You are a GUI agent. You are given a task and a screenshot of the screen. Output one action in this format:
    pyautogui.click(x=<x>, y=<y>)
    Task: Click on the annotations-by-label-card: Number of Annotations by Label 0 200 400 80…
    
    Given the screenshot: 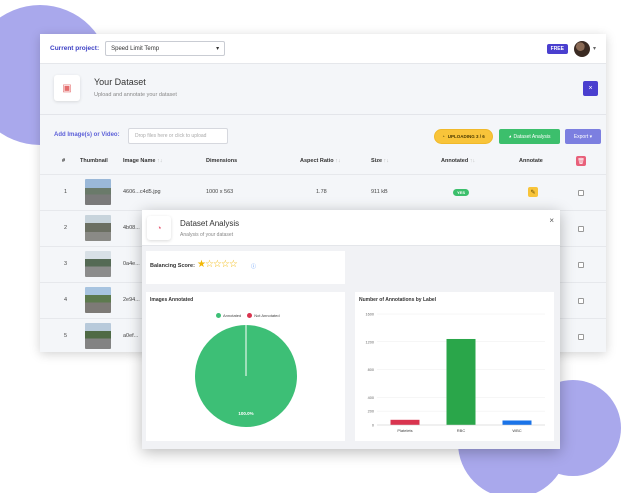 What is the action you would take?
    pyautogui.click(x=454, y=366)
    